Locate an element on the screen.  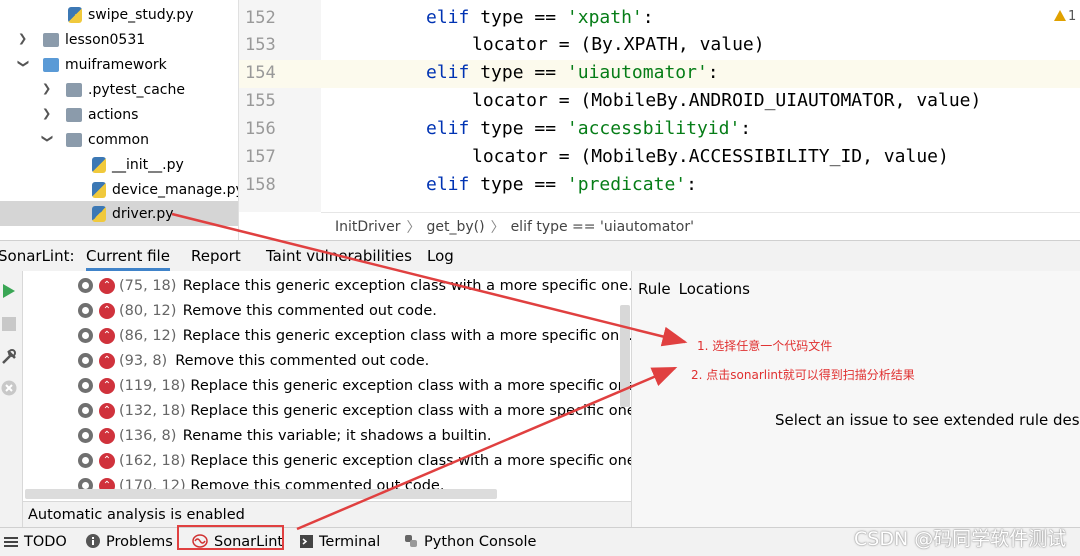
arrow-to-step1 is located at coordinates (429, 279).